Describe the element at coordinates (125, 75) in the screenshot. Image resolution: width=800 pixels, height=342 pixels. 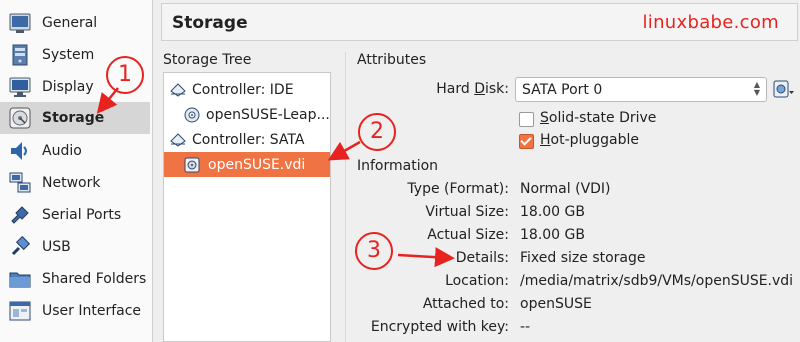
I see `annotation-badge-1: 1` at that location.